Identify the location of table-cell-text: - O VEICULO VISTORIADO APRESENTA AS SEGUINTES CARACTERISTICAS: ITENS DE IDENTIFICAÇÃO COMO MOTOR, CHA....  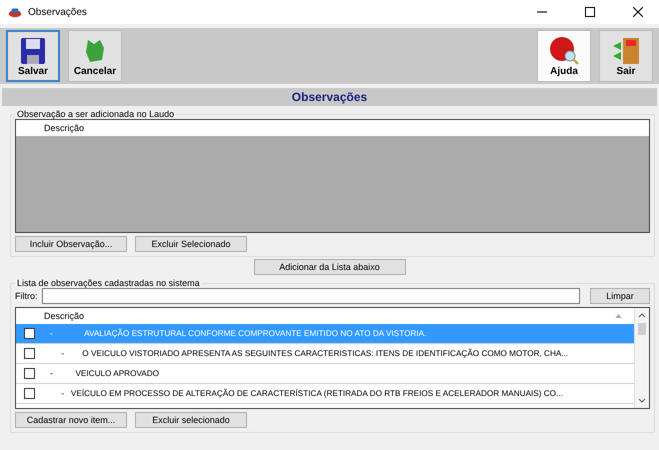
(314, 353).